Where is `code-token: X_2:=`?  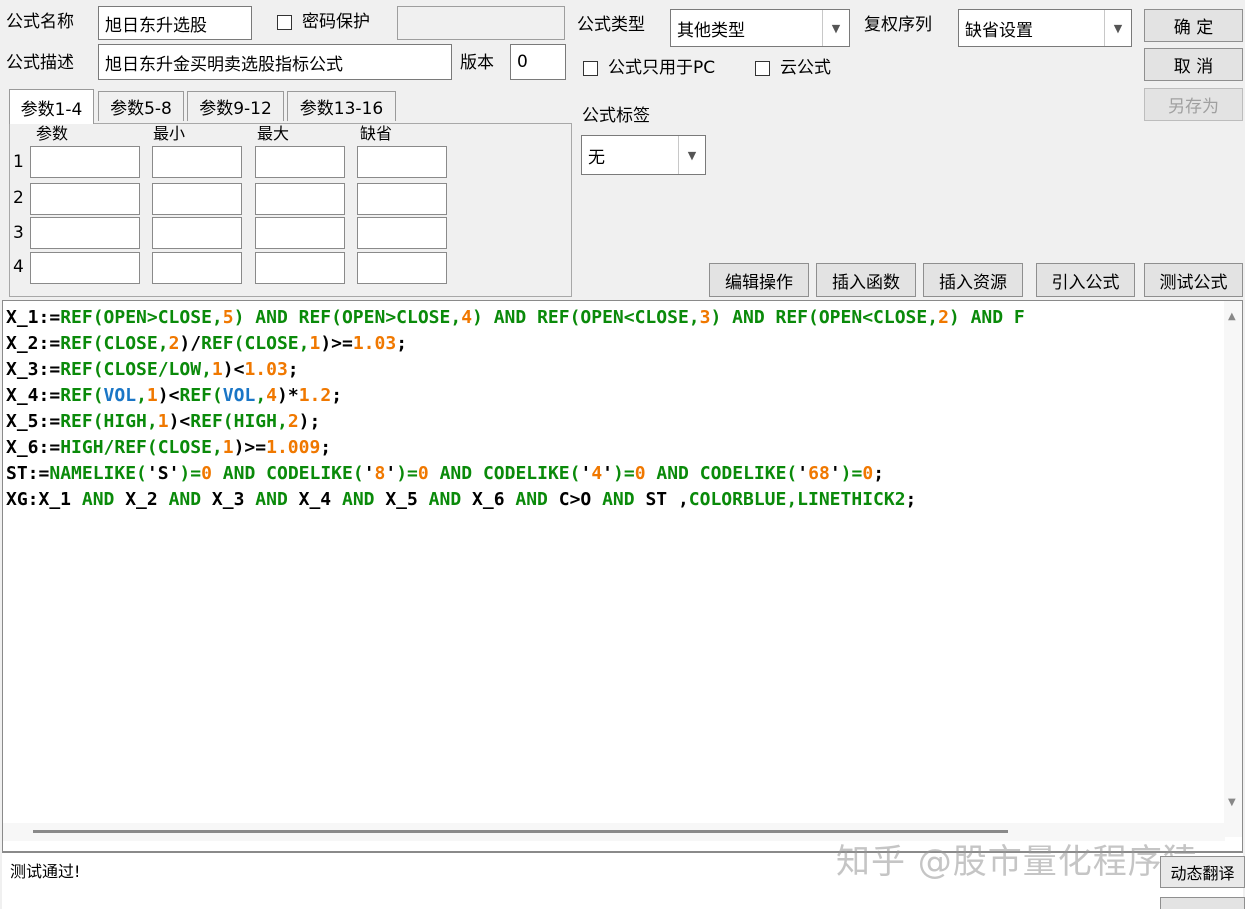
code-token: X_2:= is located at coordinates (33, 343).